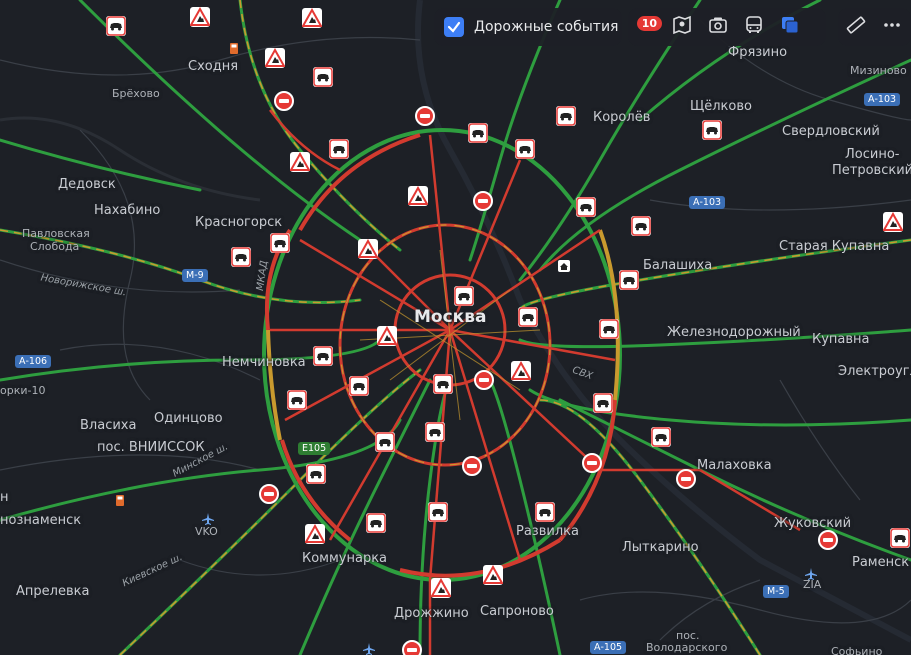  What do you see at coordinates (239, 222) in the screenshot?
I see `label-krasnogorsk: Красногорск` at bounding box center [239, 222].